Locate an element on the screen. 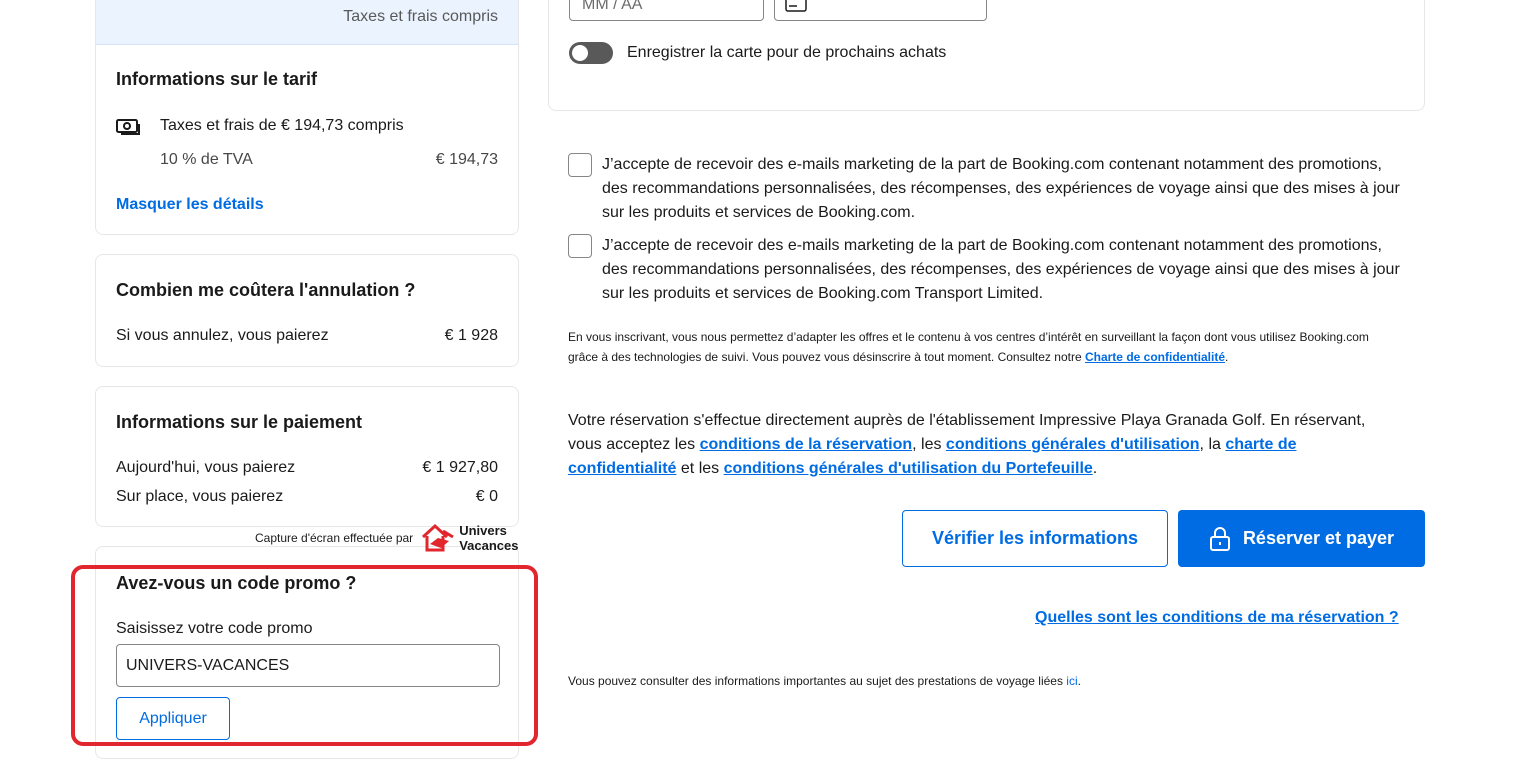 This screenshot has width=1536, height=768. terms-part-3: , la is located at coordinates (1212, 444).